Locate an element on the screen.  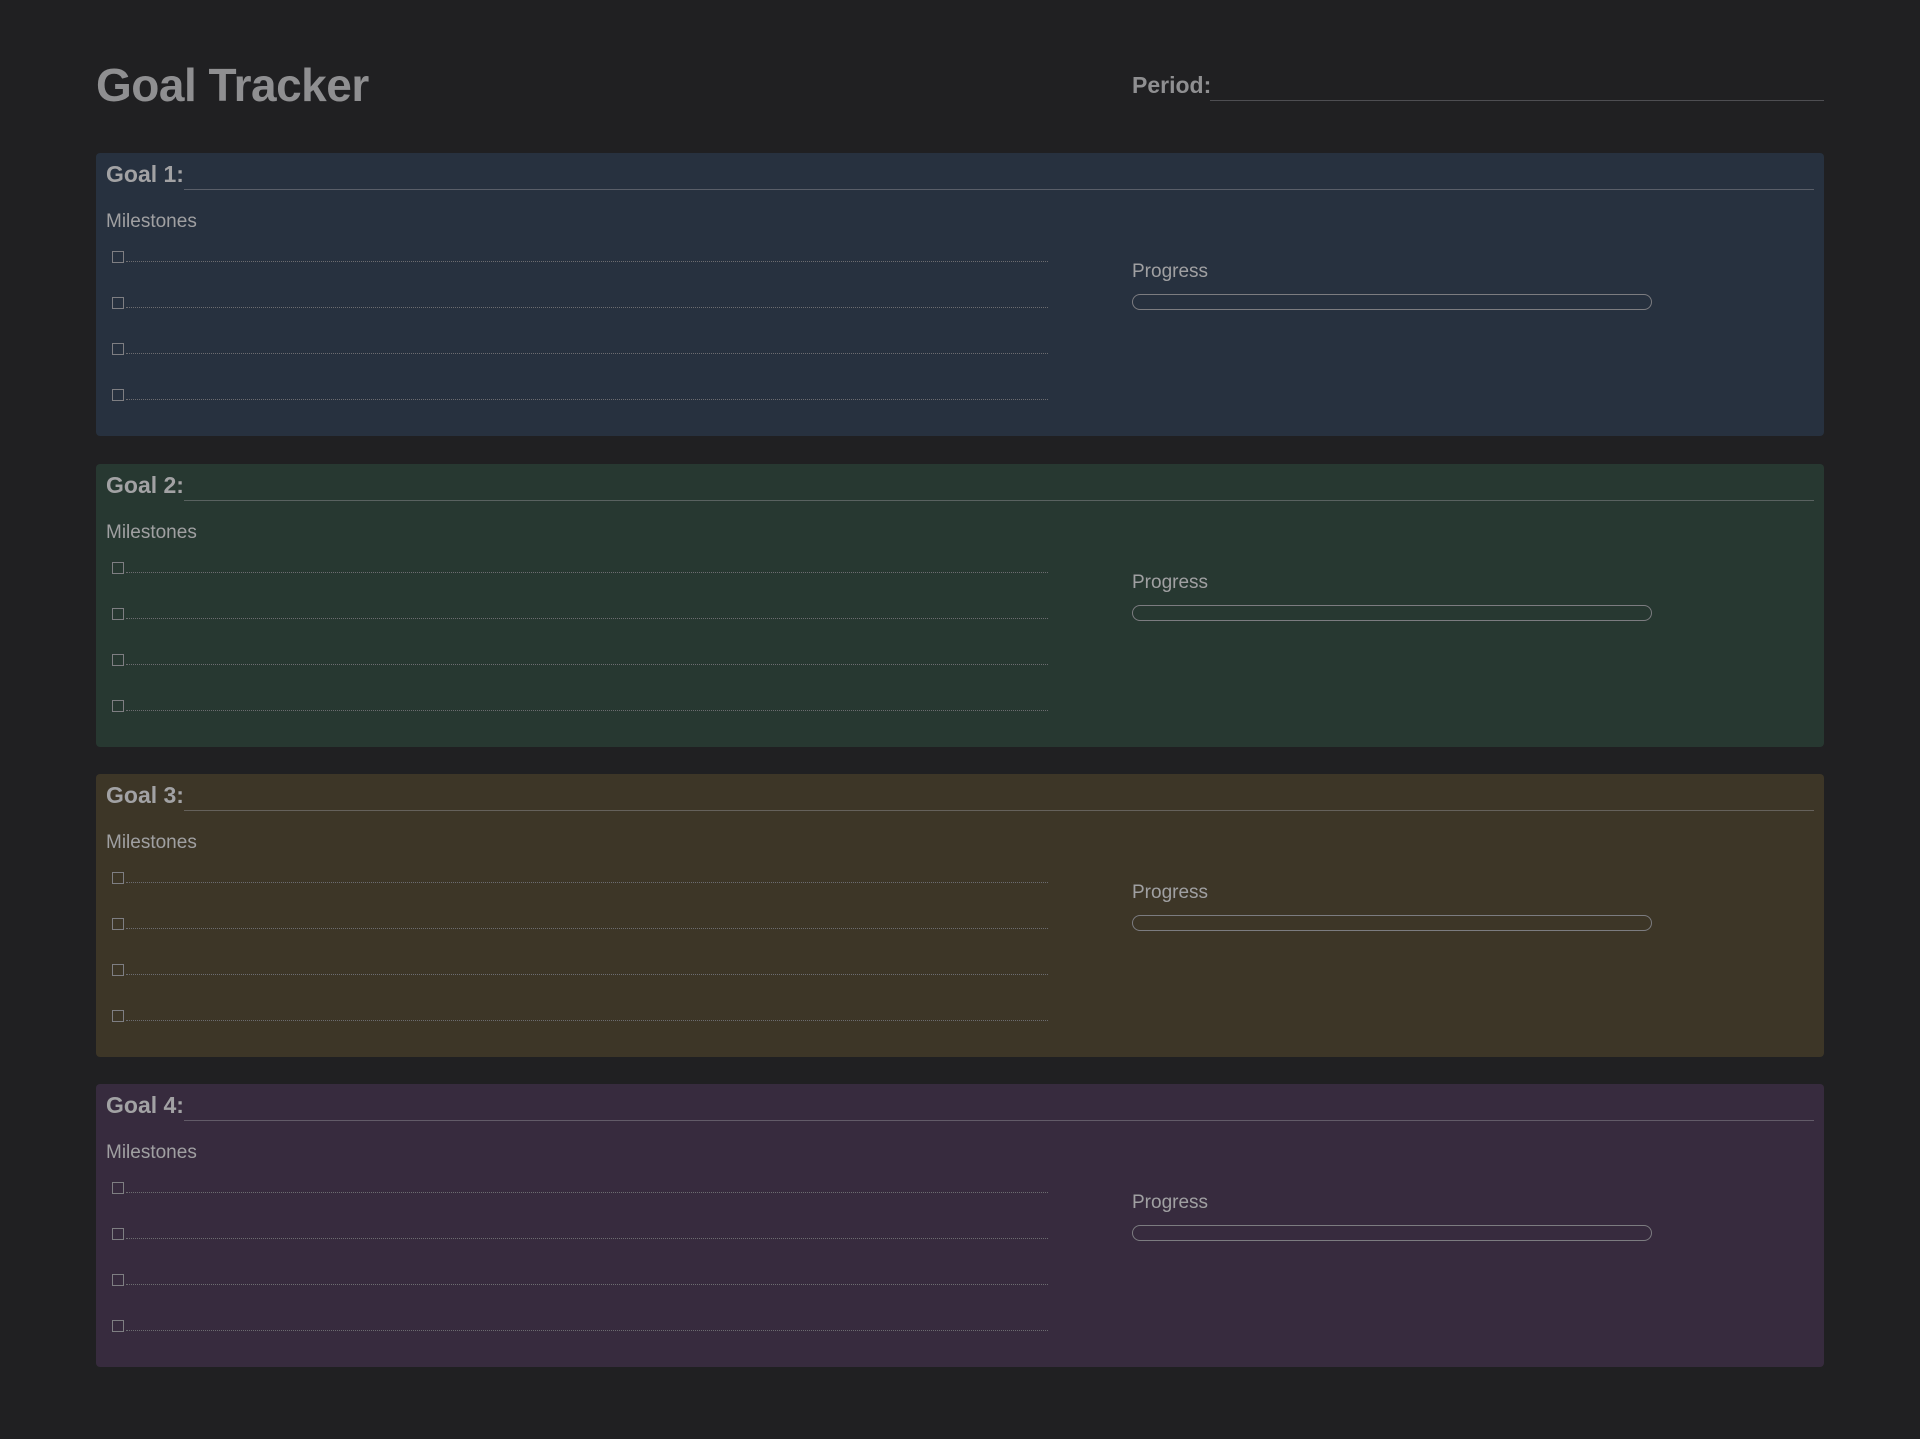
page-title: Goal Tracker is located at coordinates (232, 85).